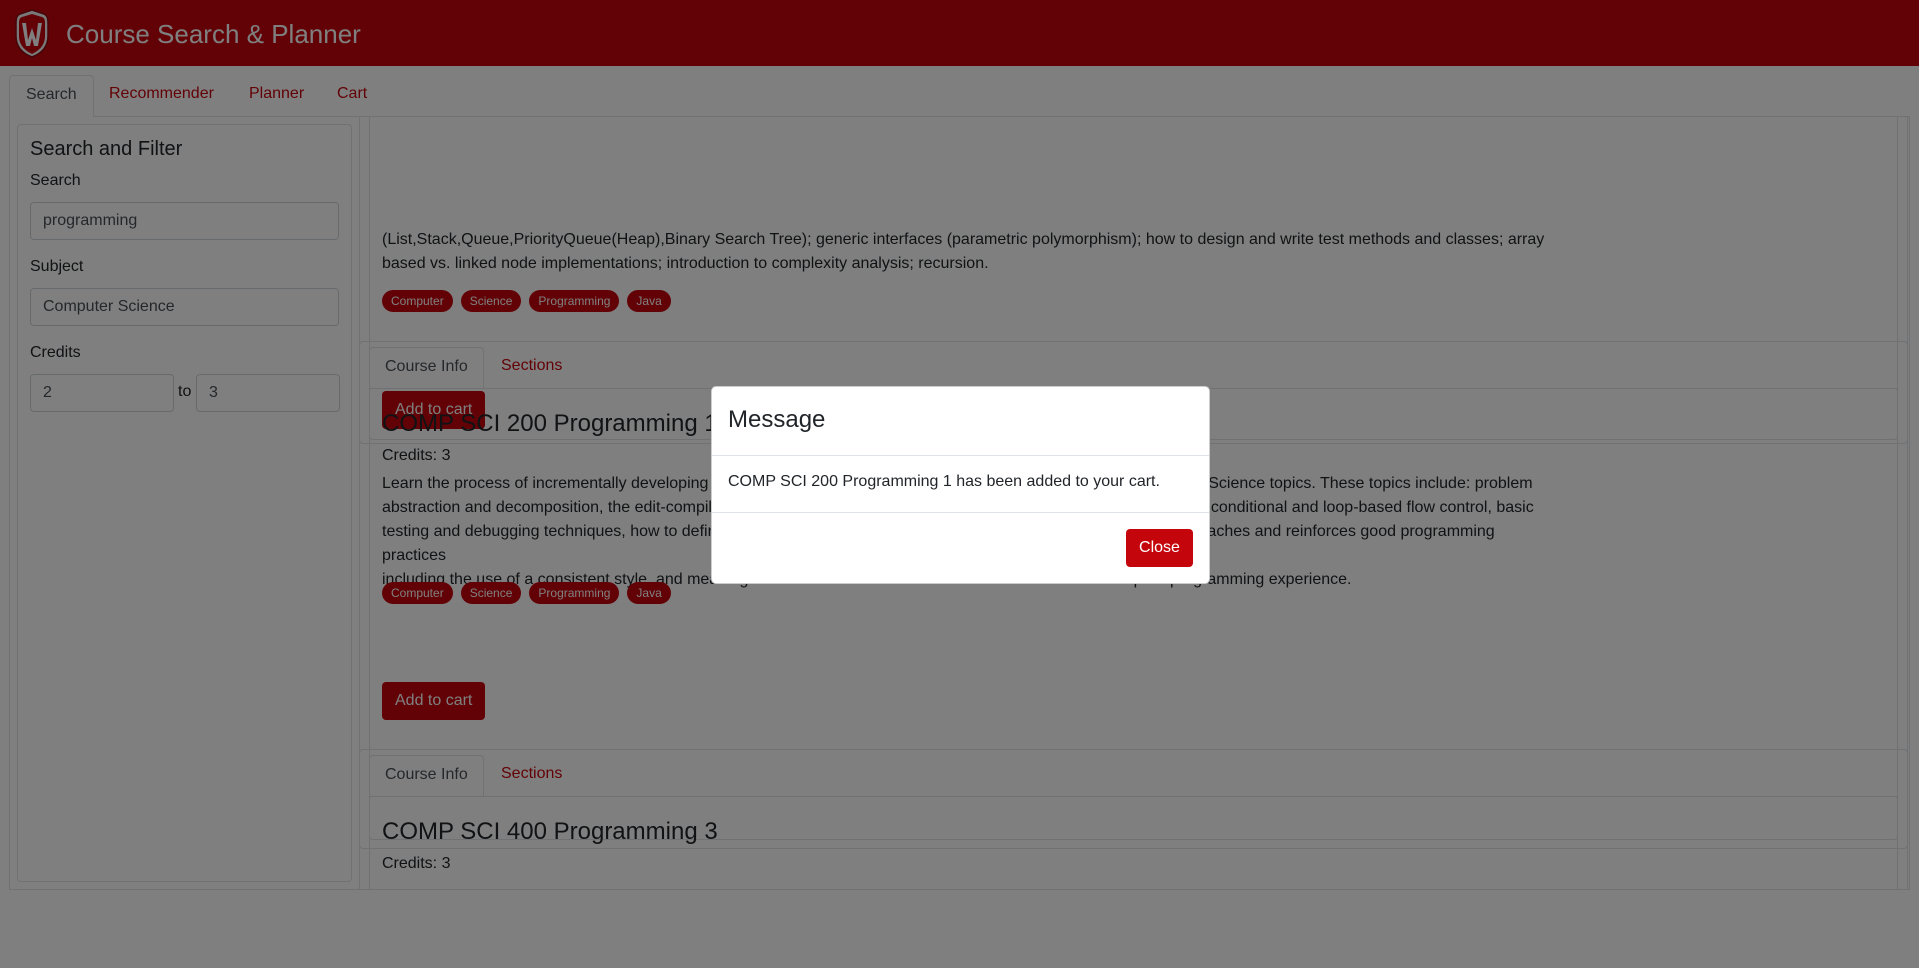 This screenshot has height=968, width=1919. I want to click on modal-footer-divider, so click(960, 512).